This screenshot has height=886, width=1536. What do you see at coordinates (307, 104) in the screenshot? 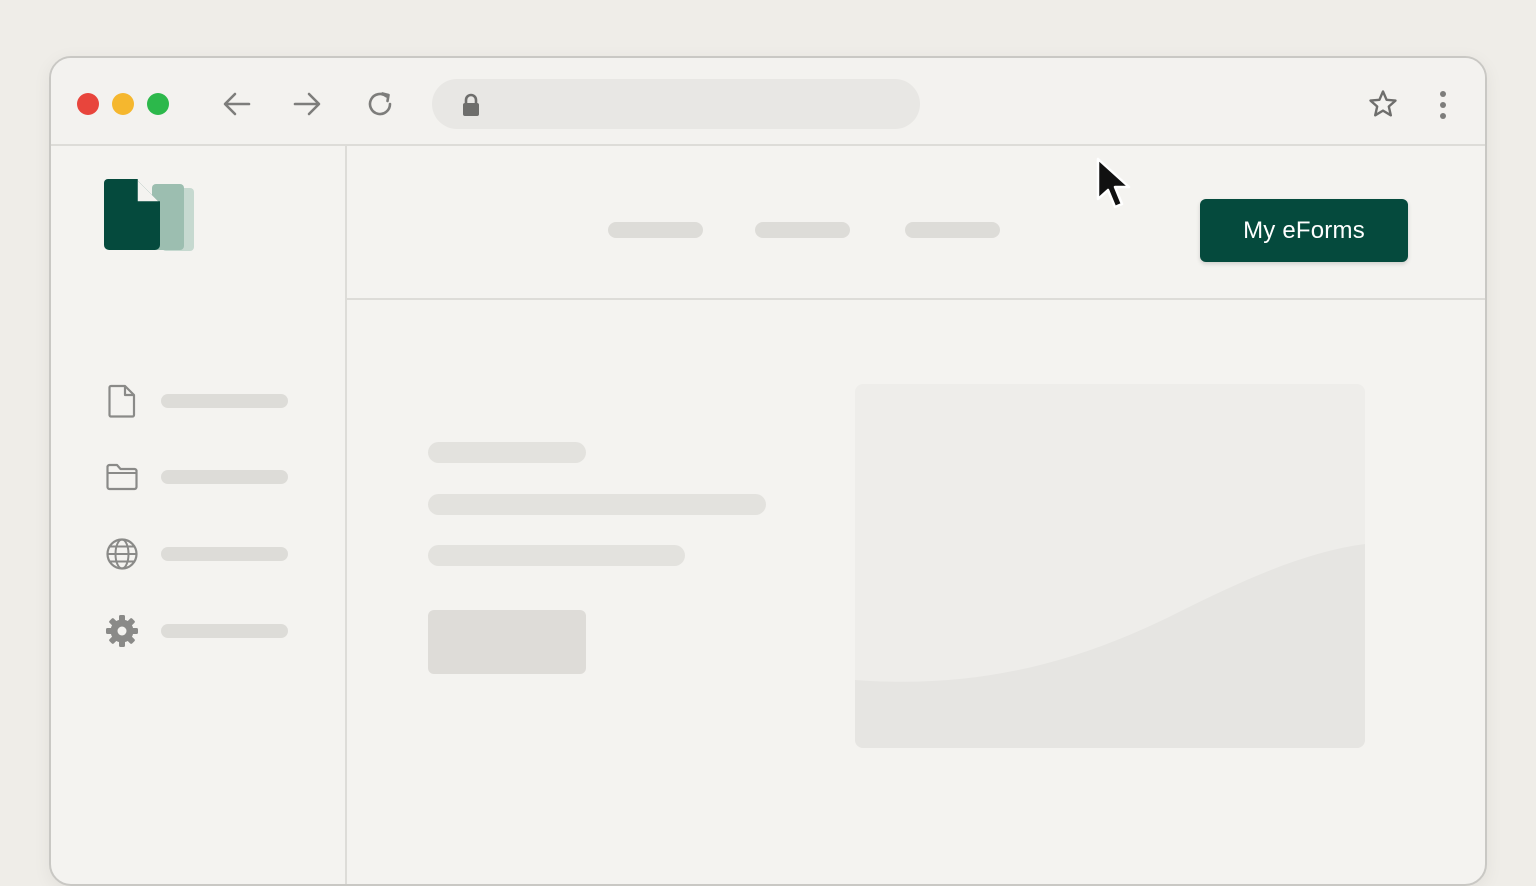
I see `forward-arrow-icon` at bounding box center [307, 104].